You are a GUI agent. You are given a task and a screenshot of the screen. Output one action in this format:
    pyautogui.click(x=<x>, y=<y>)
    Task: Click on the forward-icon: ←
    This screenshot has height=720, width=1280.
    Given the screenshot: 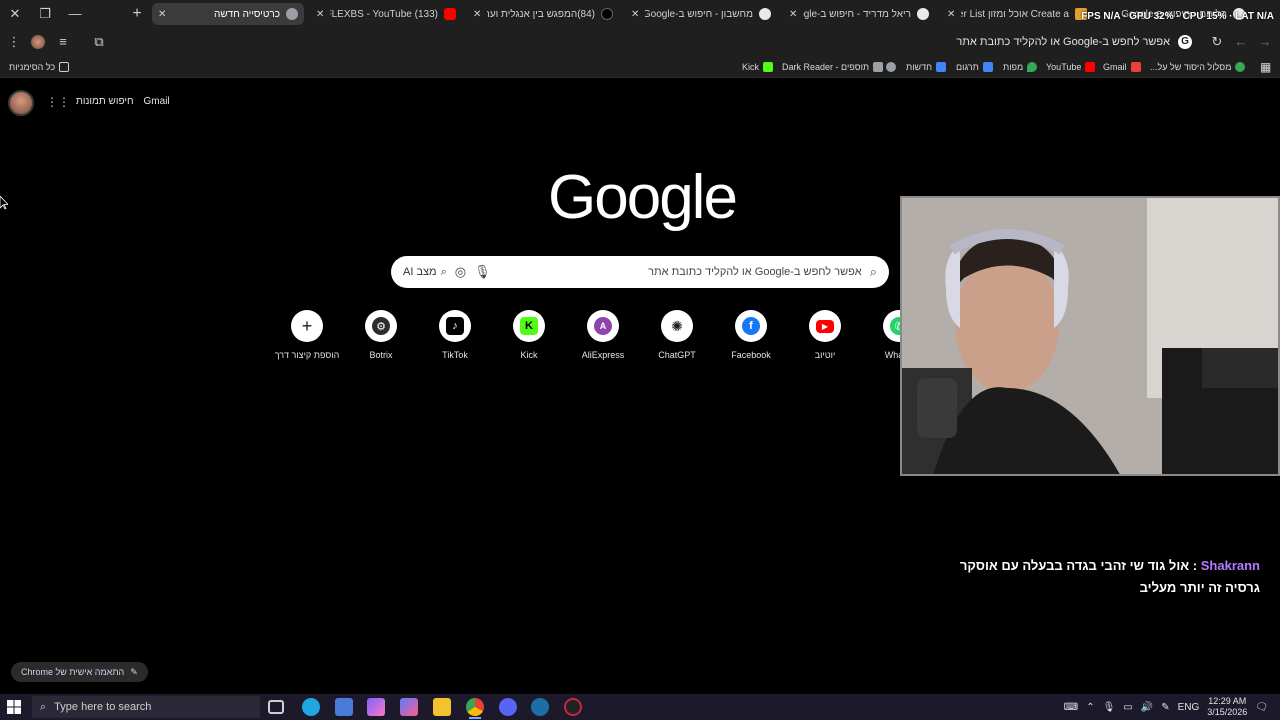 What is the action you would take?
    pyautogui.click(x=1241, y=42)
    